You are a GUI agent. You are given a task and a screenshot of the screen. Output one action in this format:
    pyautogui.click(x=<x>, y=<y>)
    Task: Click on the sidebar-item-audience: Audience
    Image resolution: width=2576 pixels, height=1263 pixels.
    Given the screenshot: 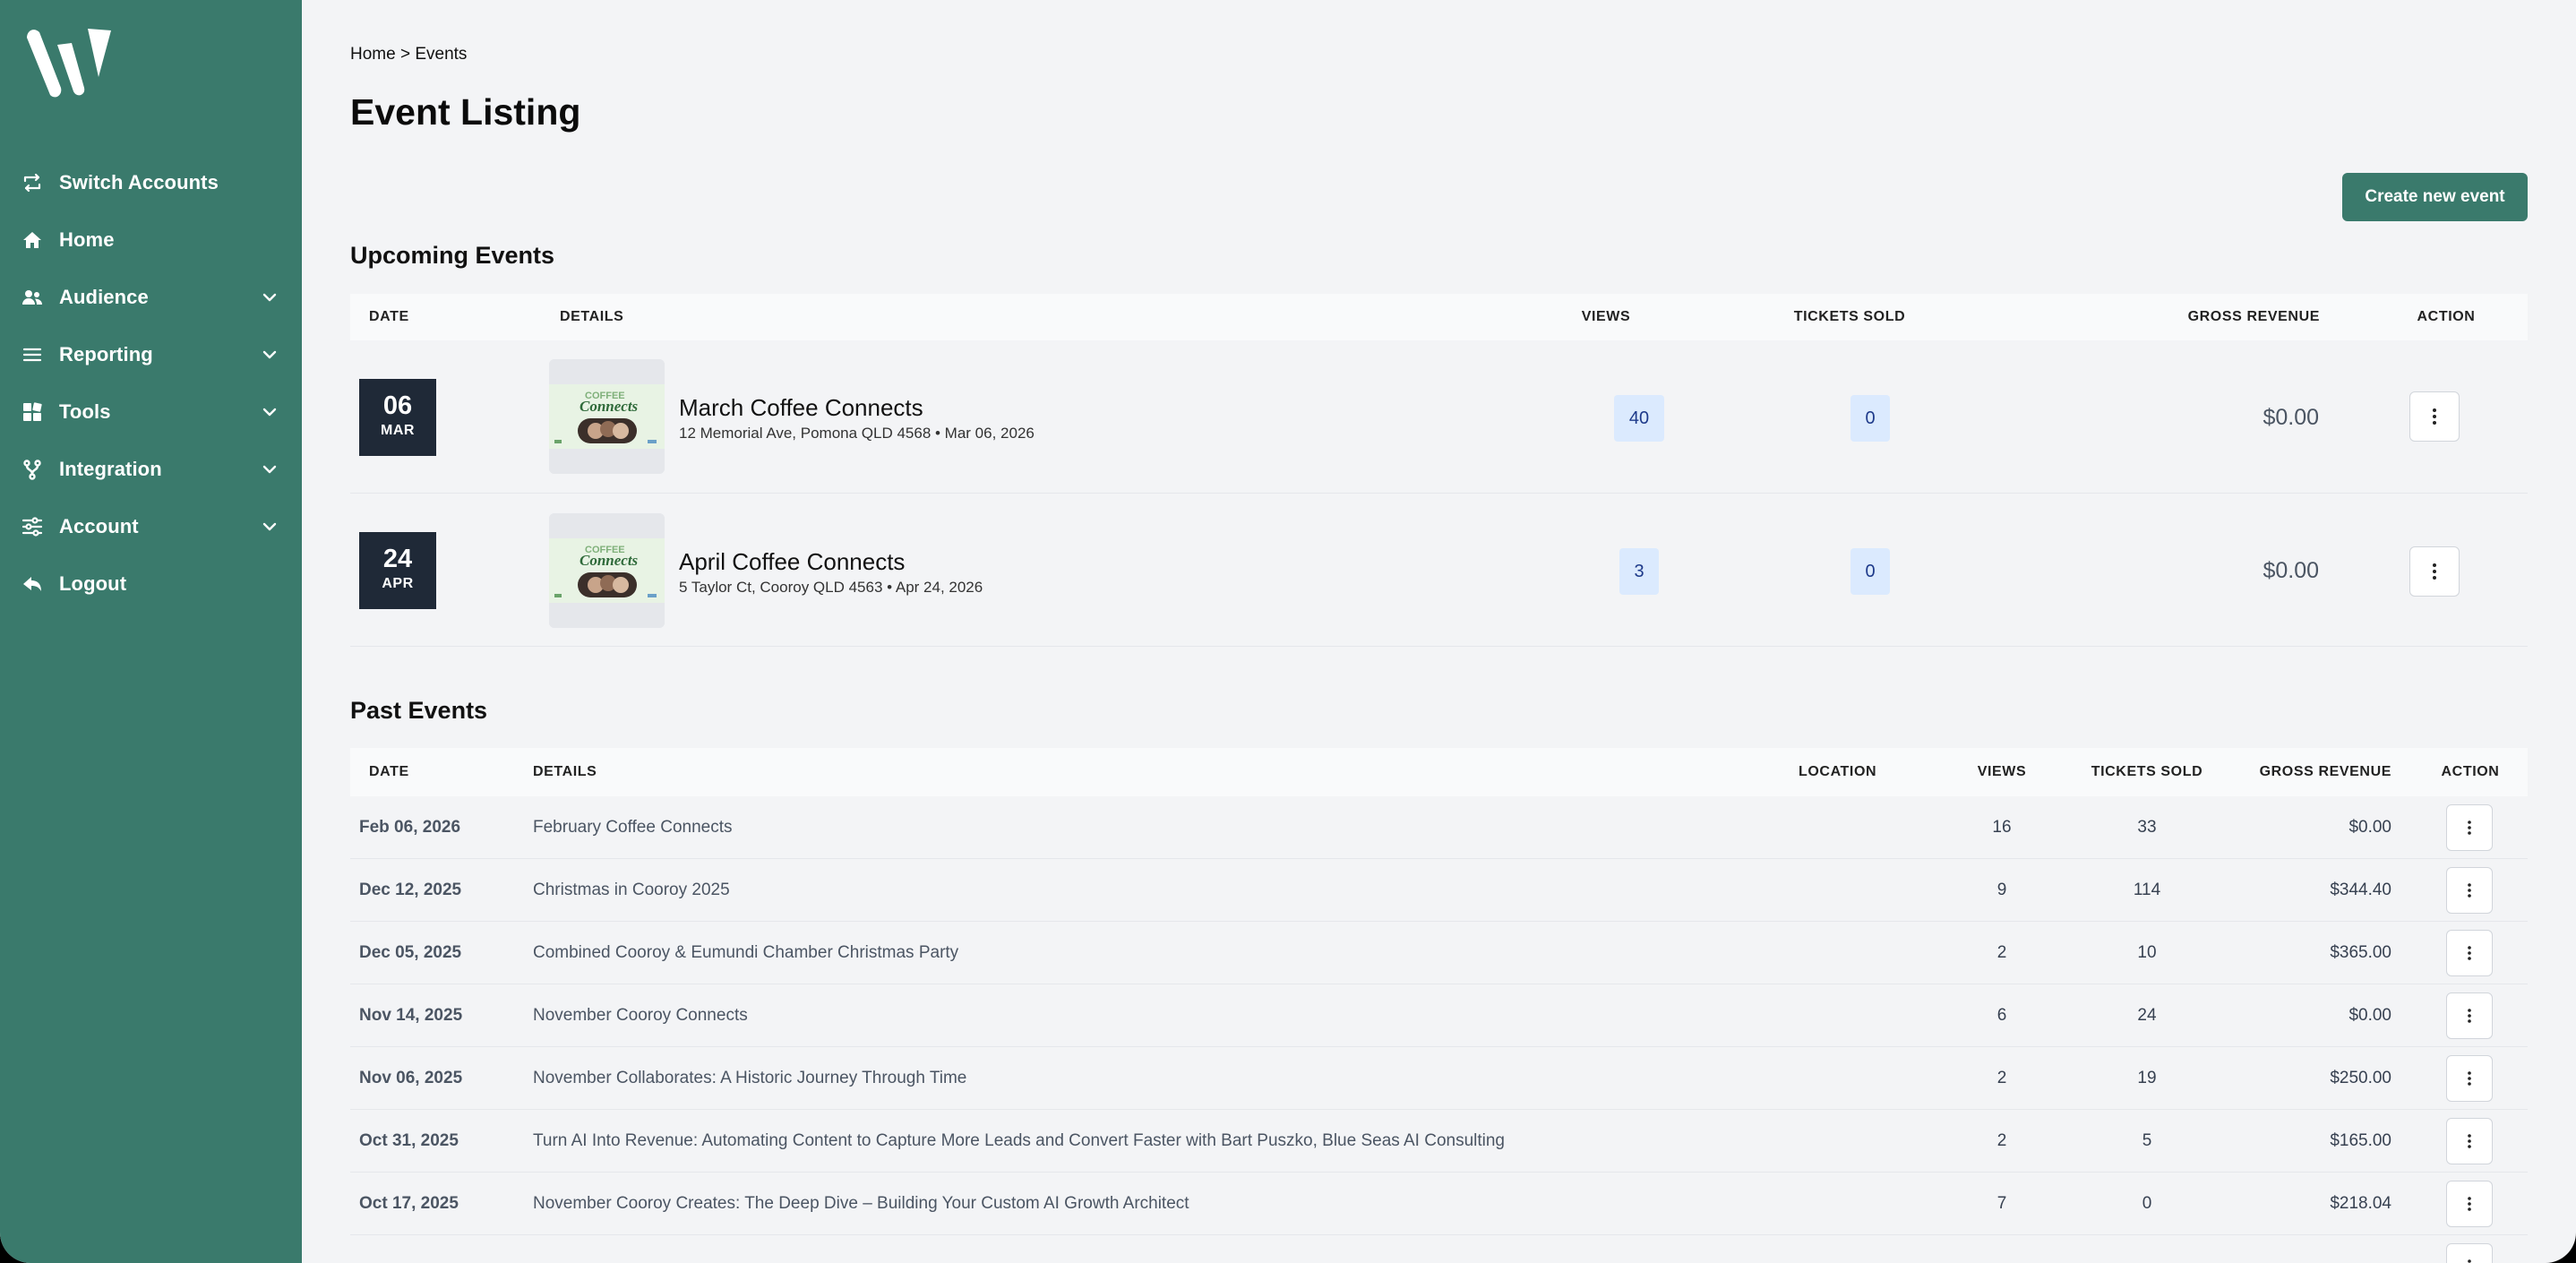 What is the action you would take?
    pyautogui.click(x=151, y=297)
    